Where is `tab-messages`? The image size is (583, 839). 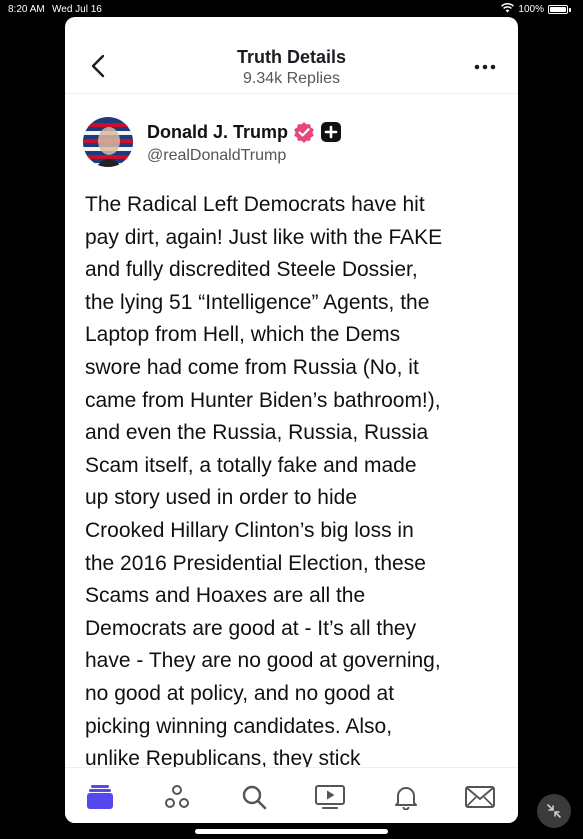 tab-messages is located at coordinates (480, 797).